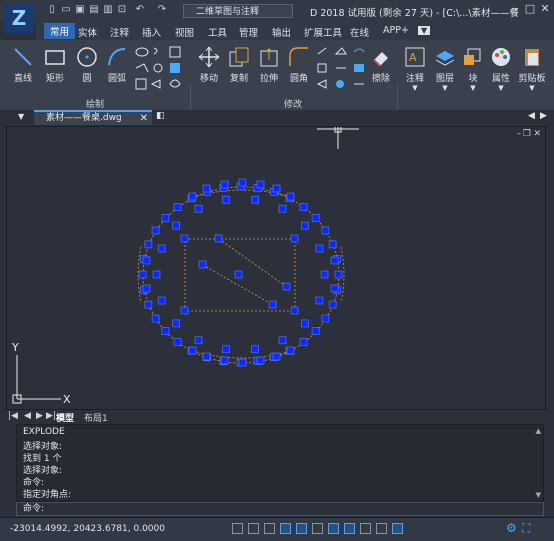 Image resolution: width=554 pixels, height=541 pixels. What do you see at coordinates (299, 65) in the screenshot?
I see `fillet-button: 圆角` at bounding box center [299, 65].